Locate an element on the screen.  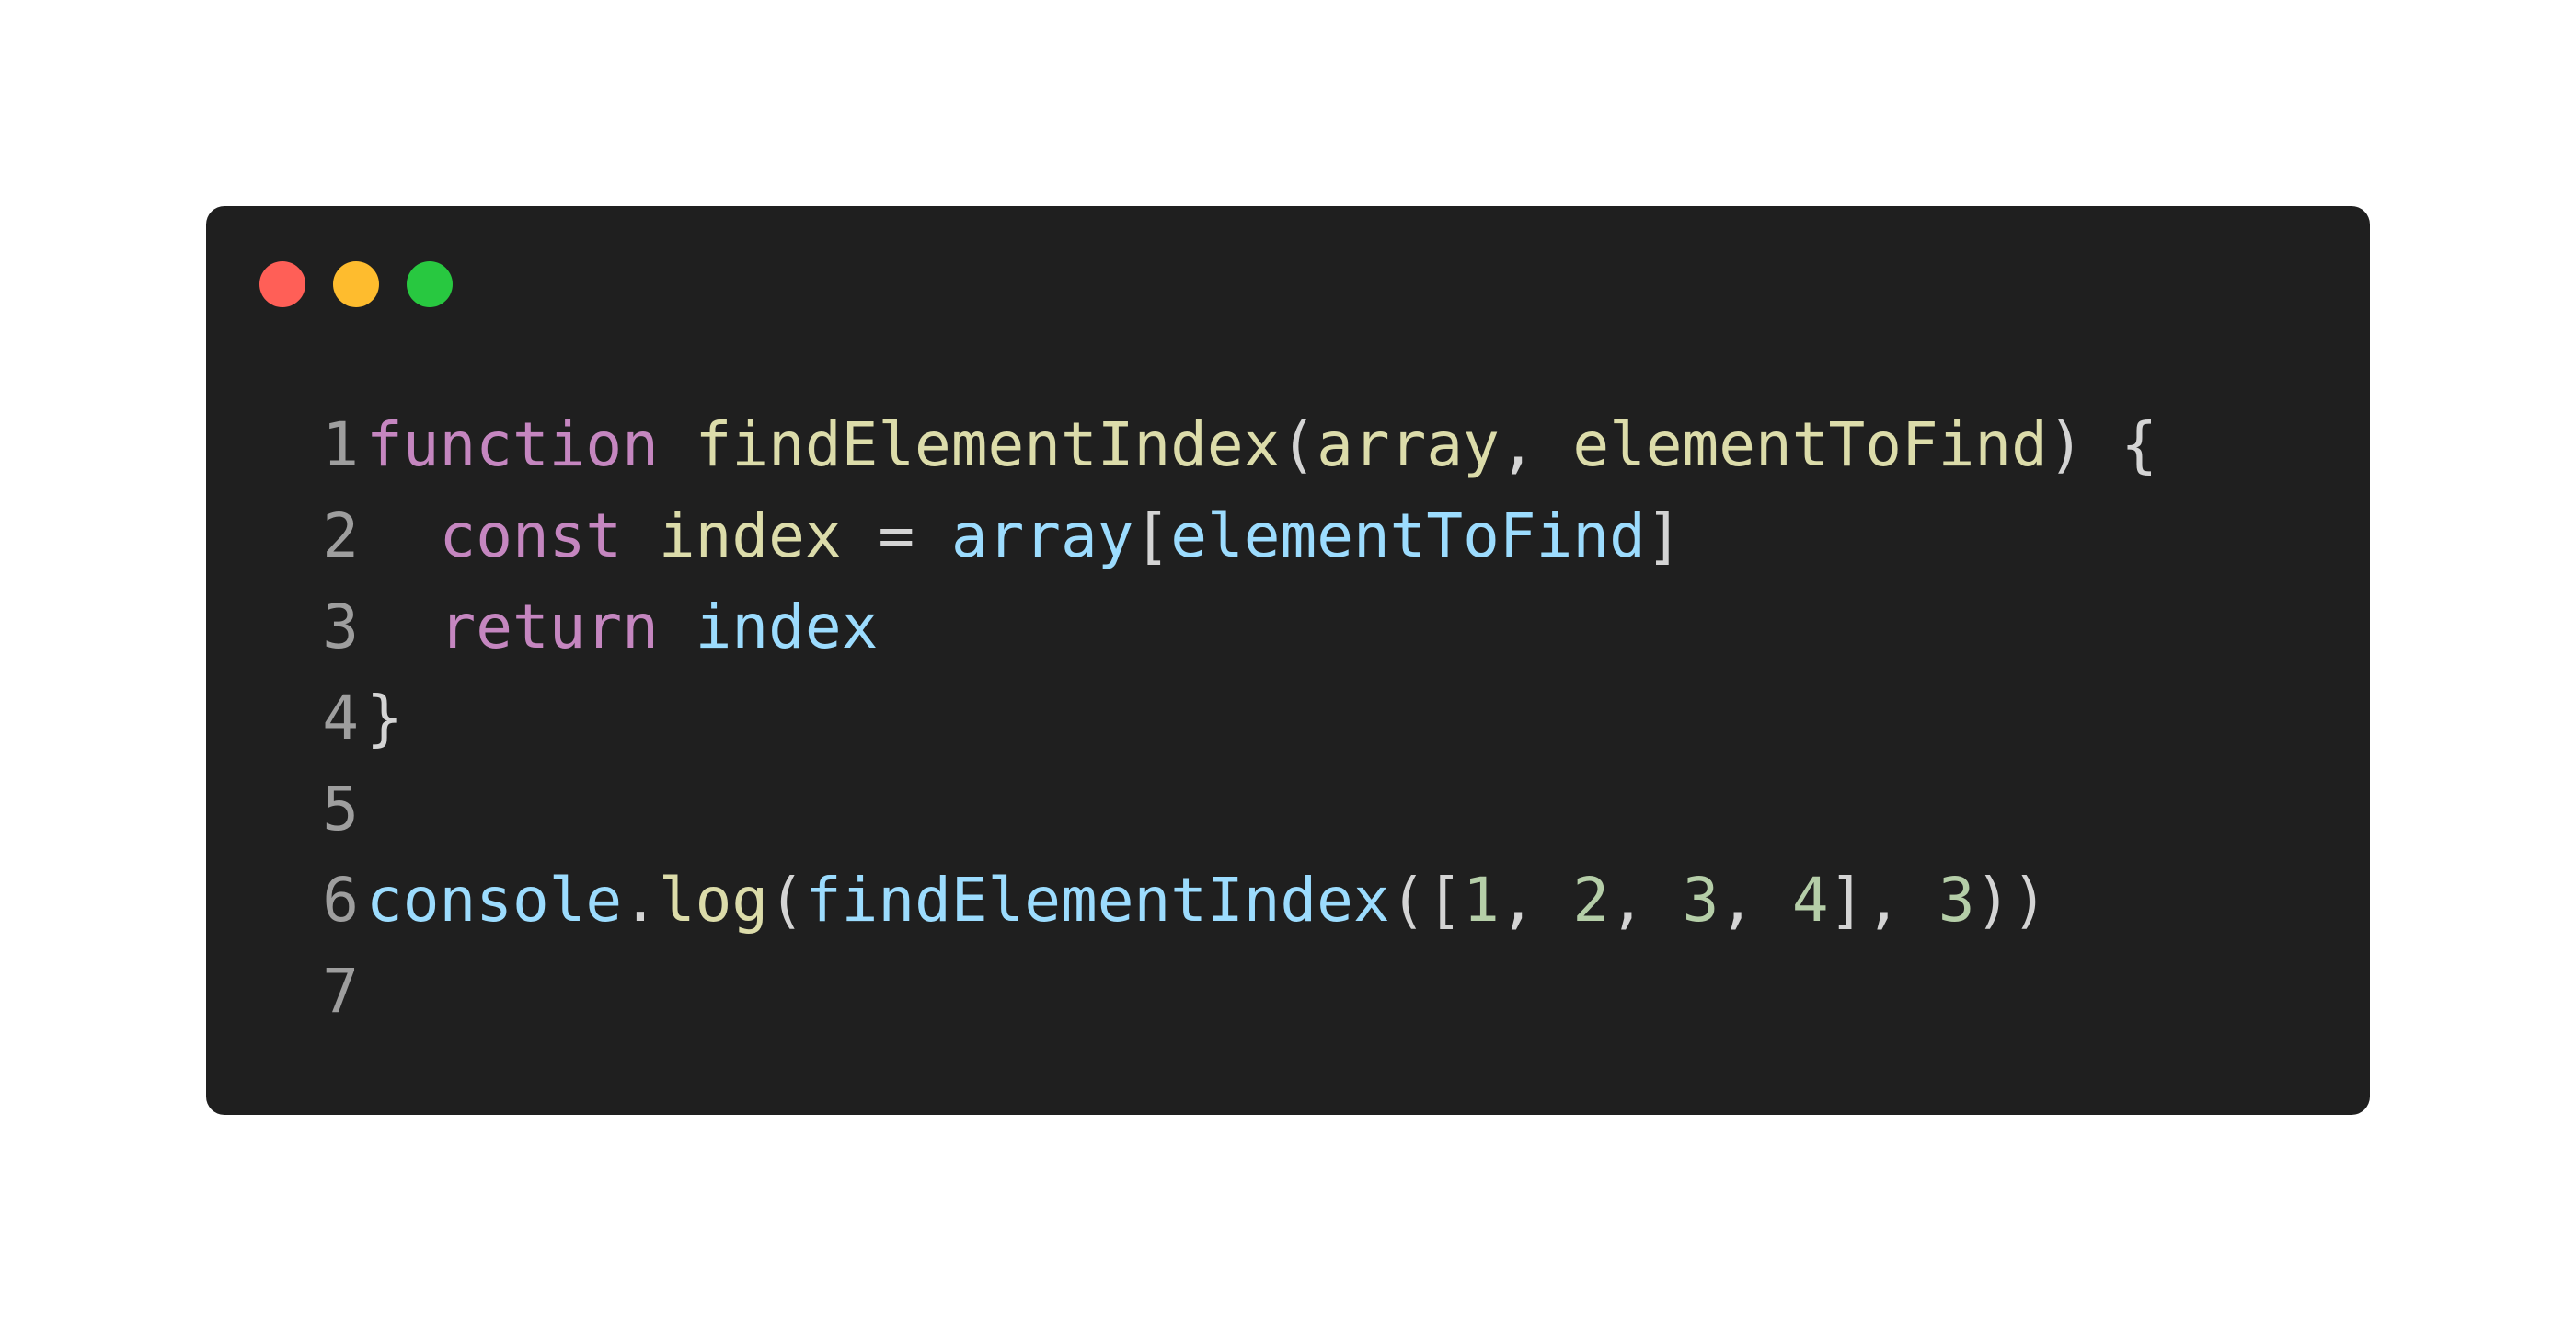
code-token: ], is located at coordinates (1883, 900).